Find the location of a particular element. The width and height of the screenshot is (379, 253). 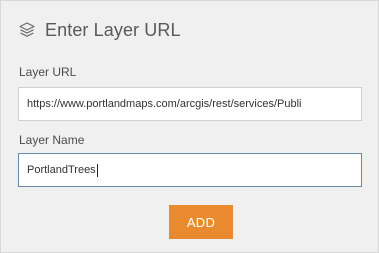

layers-icon is located at coordinates (27, 30).